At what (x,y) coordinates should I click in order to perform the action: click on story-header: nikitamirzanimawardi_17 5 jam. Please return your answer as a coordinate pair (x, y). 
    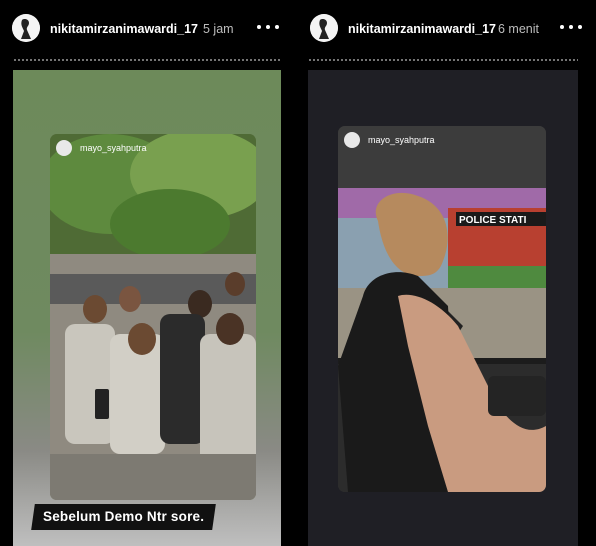
    Looking at the image, I should click on (146, 28).